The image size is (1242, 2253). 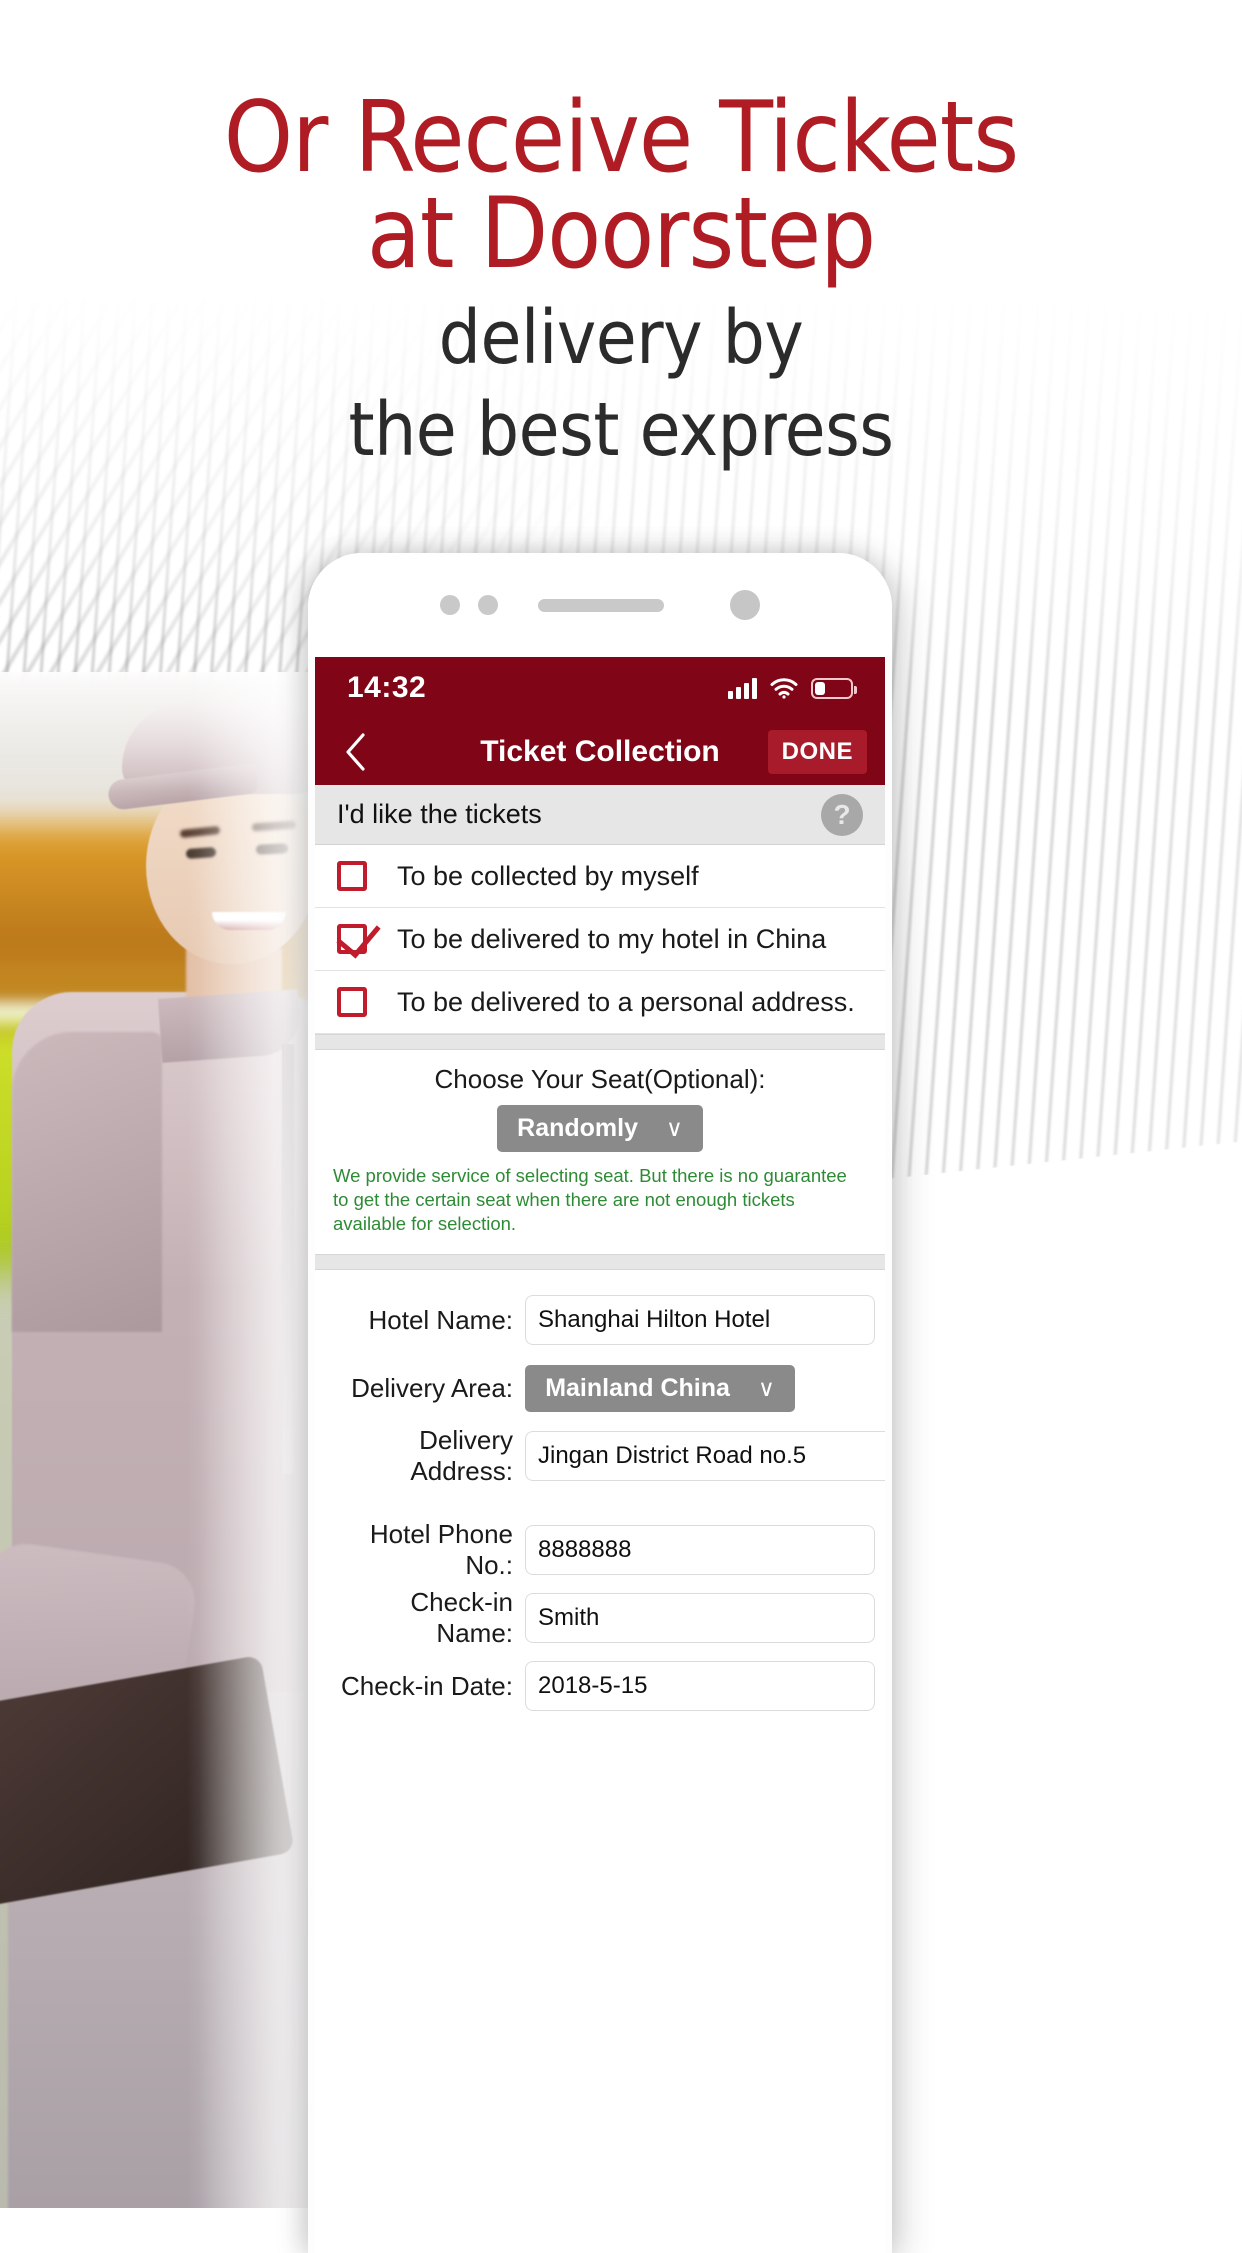 I want to click on hotel-phone-input: 8888888, so click(x=700, y=1550).